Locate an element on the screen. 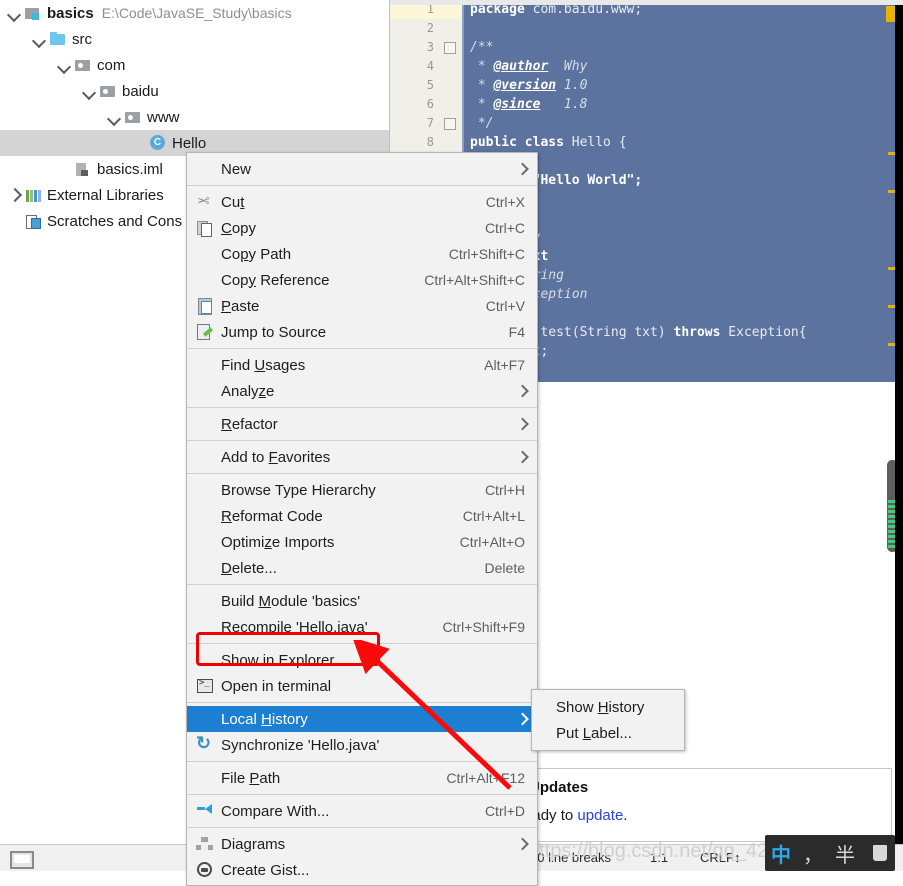  menu-item-analyze: Analyze is located at coordinates (362, 391).